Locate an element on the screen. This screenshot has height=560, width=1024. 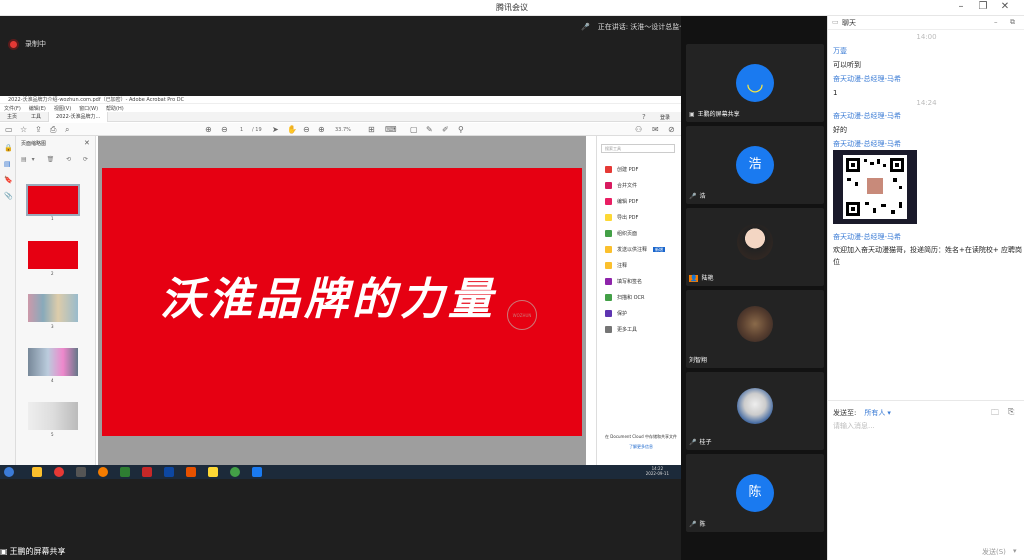
recording-indicator: 录制中 is located at coordinates (28, 44).